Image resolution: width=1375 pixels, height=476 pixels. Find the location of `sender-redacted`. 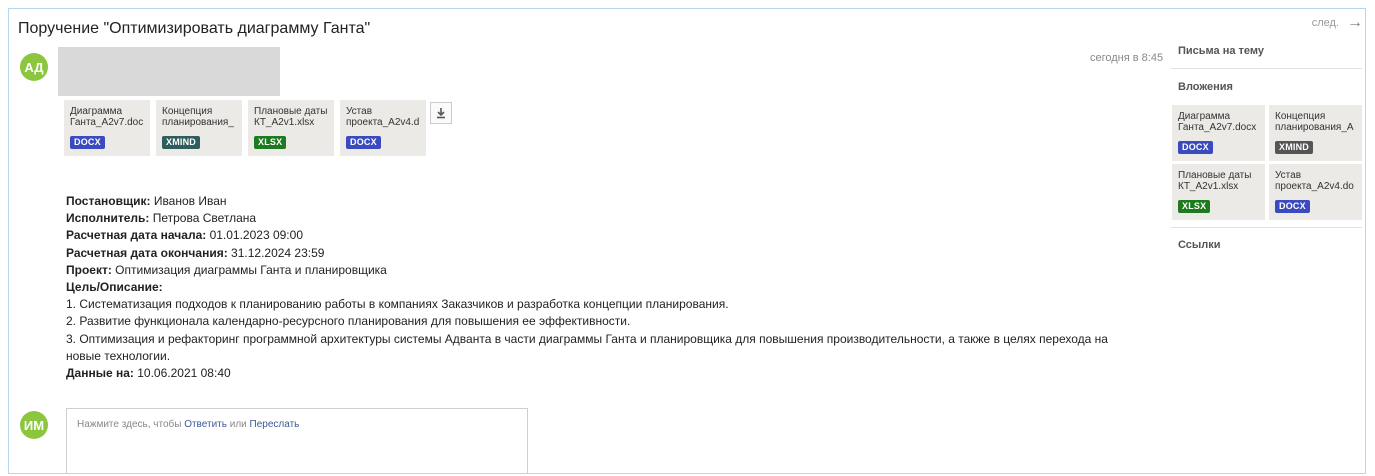

sender-redacted is located at coordinates (169, 71).